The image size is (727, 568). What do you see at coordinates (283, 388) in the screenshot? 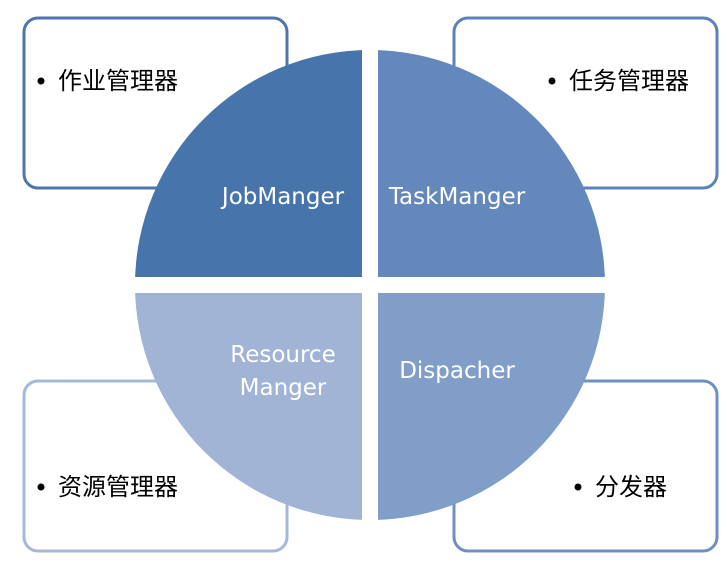
I see `quadrant-label-bottom-left-line2: Manger` at bounding box center [283, 388].